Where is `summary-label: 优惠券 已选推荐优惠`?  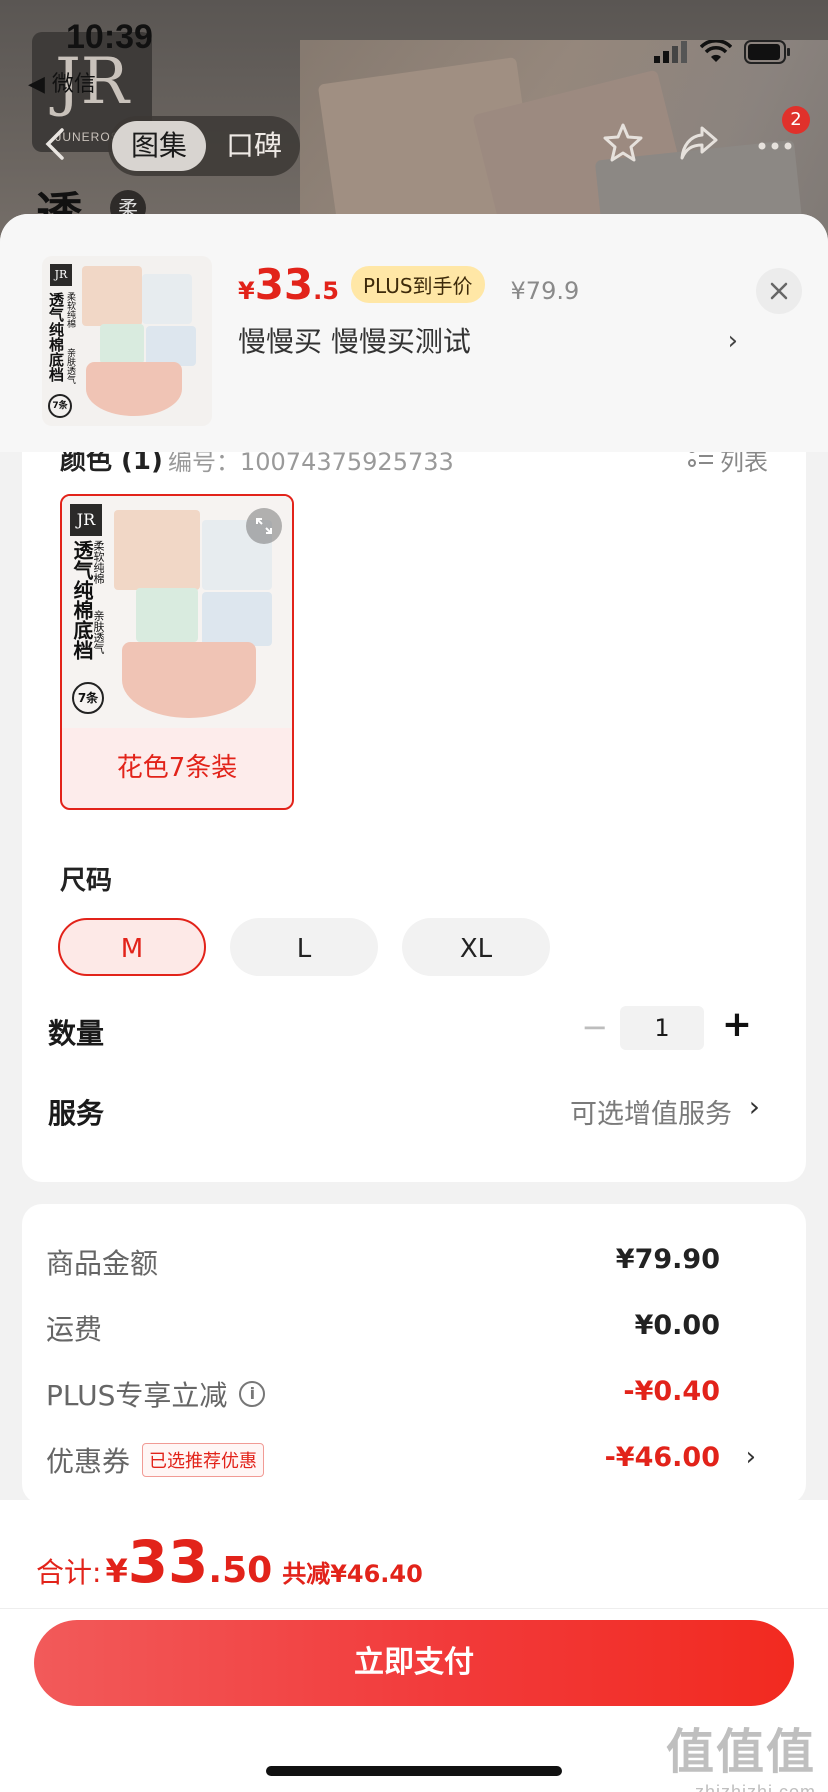 summary-label: 优惠券 已选推荐优惠 is located at coordinates (155, 1460).